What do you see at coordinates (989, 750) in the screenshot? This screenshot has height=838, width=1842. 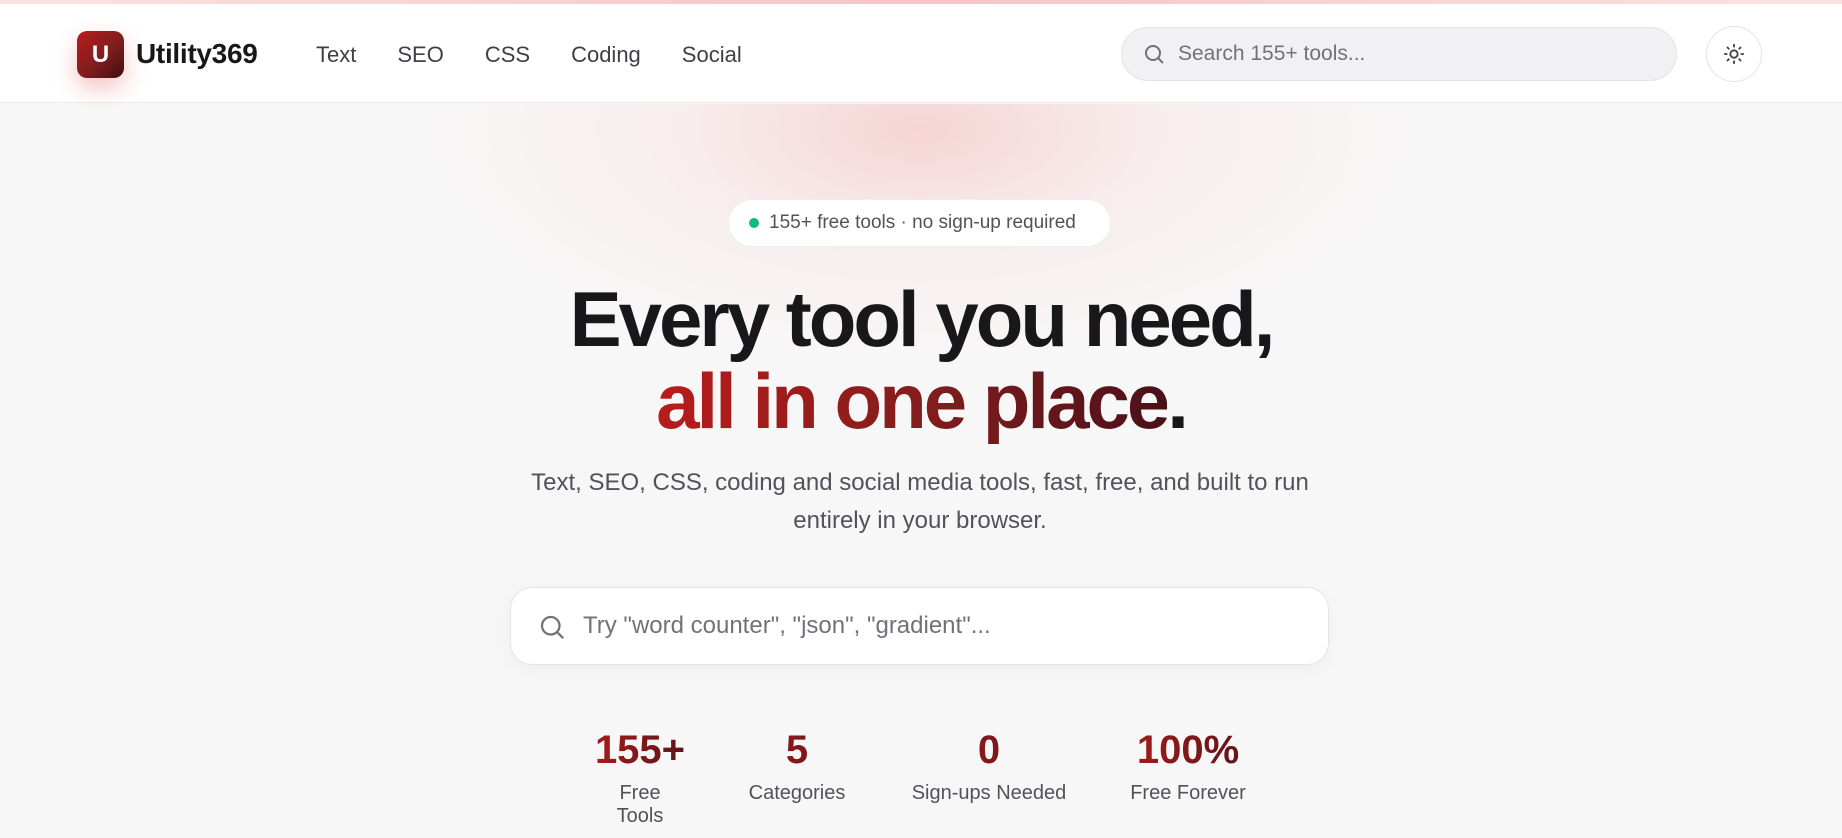 I see `stat-value: 0` at bounding box center [989, 750].